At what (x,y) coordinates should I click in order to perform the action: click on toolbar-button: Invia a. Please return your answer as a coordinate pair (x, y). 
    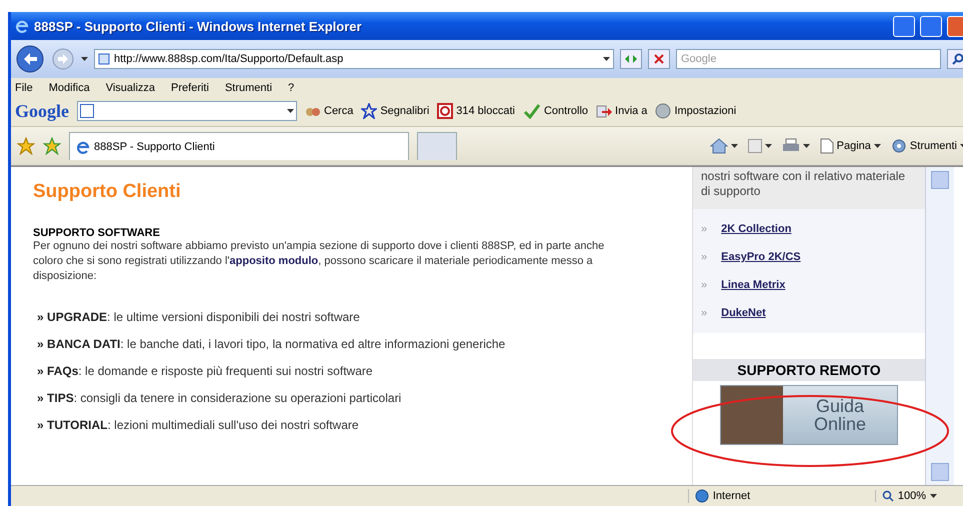
    Looking at the image, I should click on (622, 111).